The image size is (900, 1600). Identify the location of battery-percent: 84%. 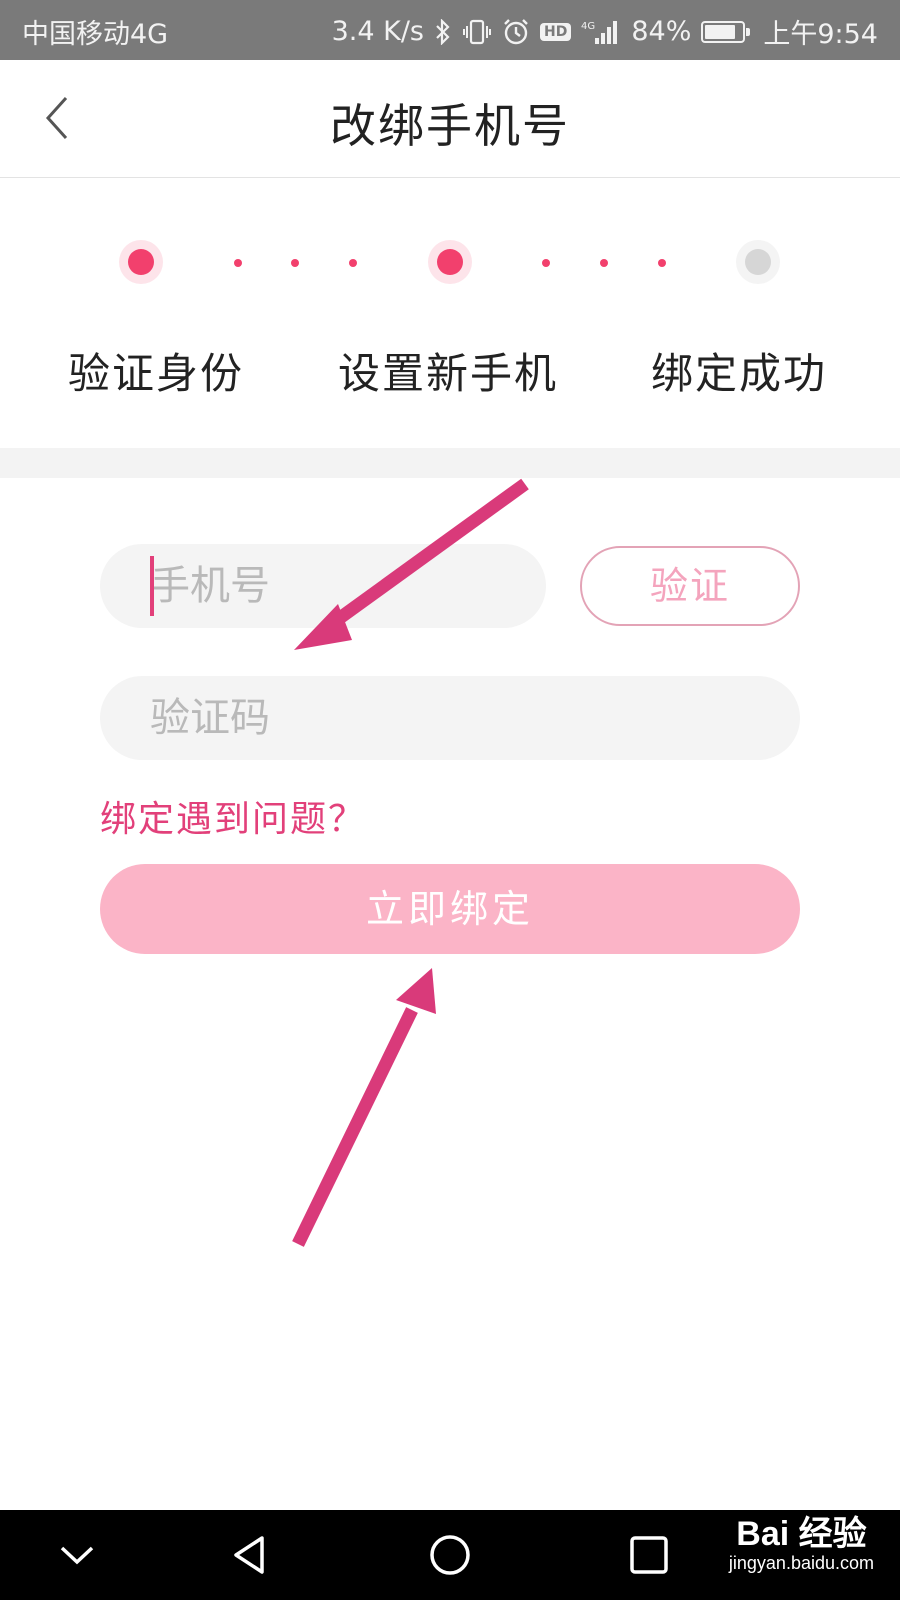
(661, 31).